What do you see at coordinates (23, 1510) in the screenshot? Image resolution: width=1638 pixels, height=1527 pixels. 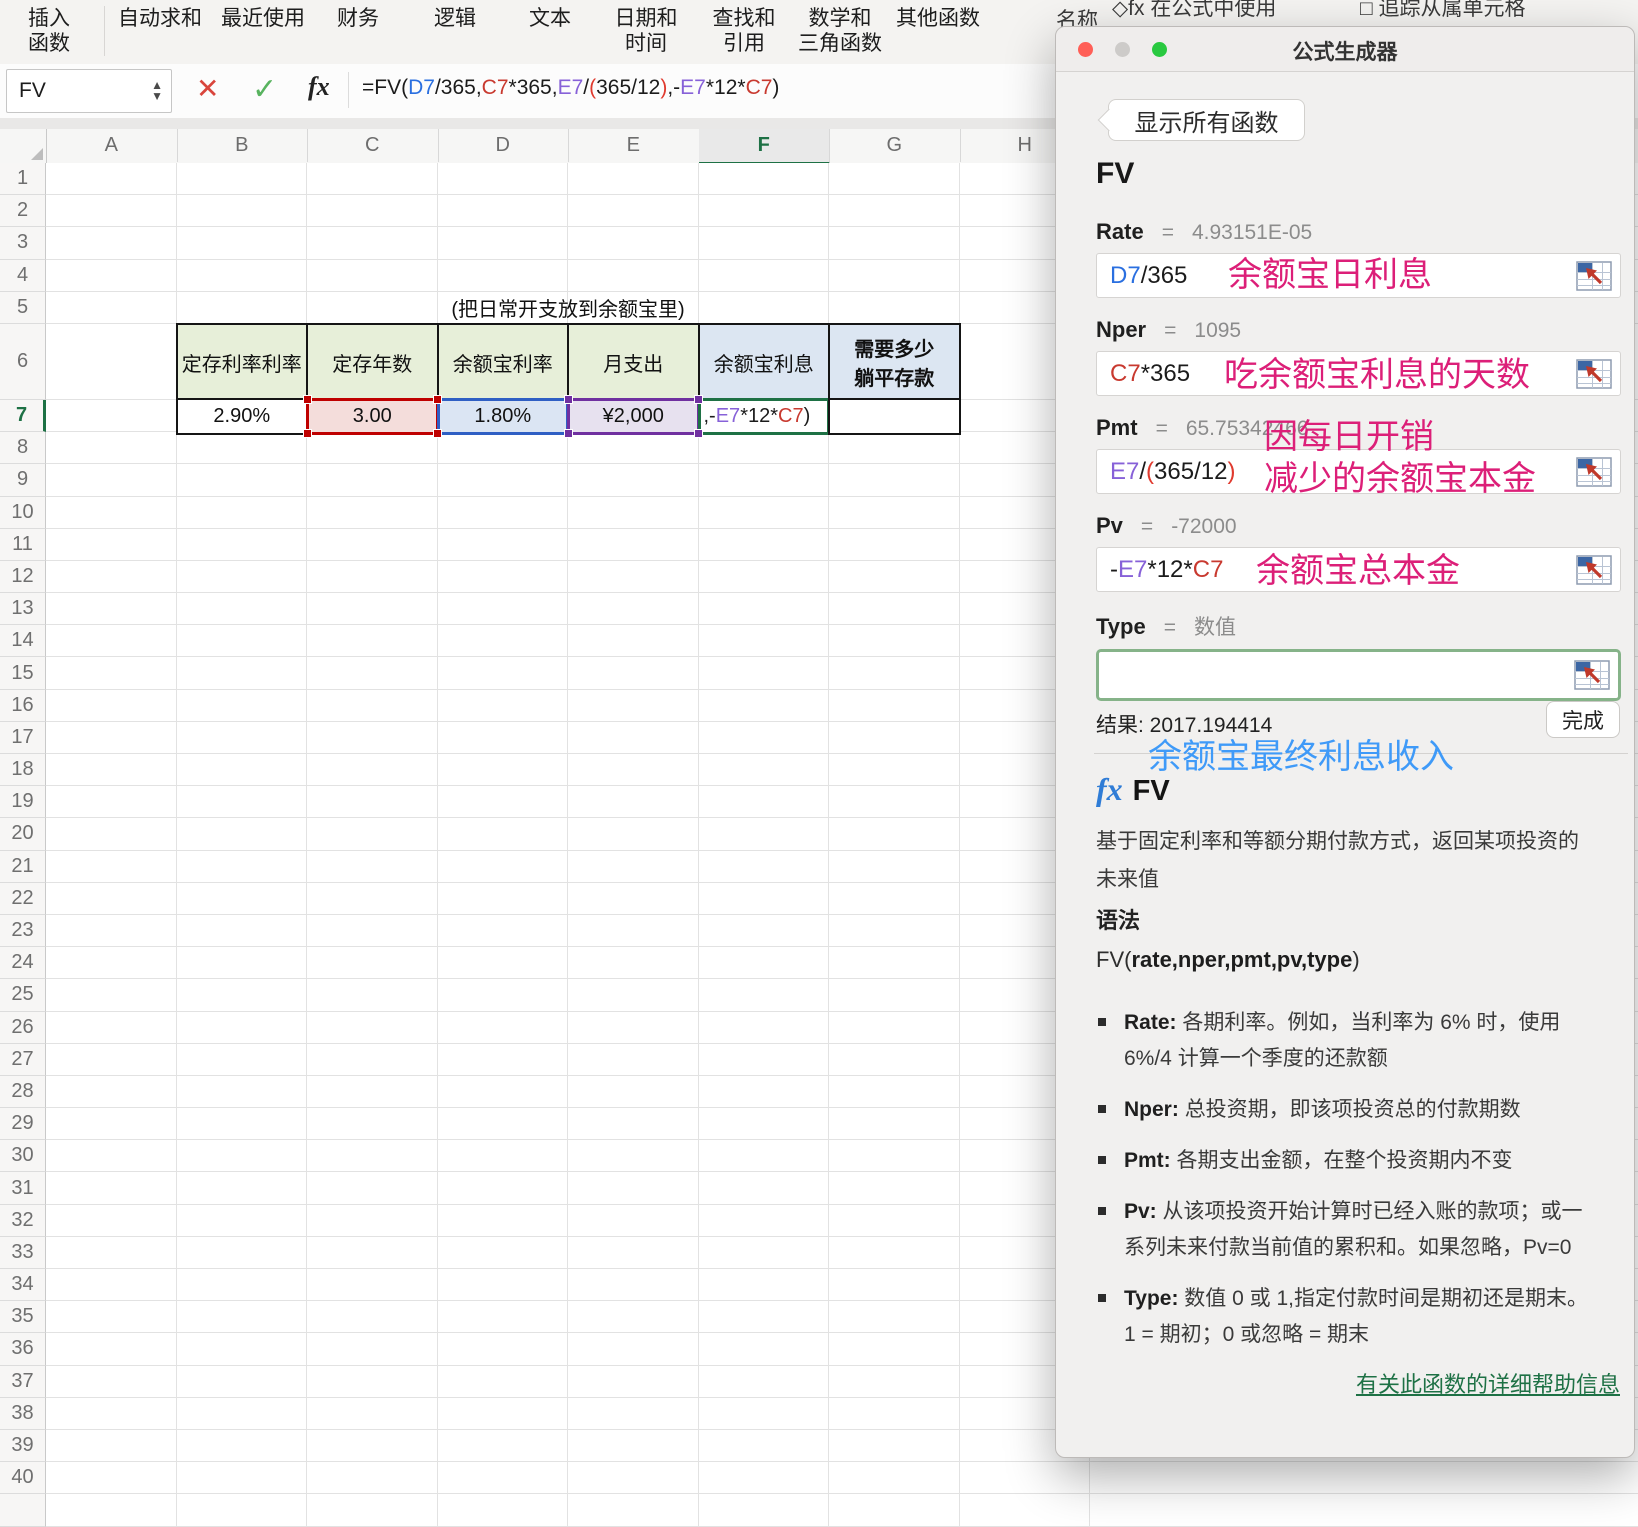 I see `row-header-next` at bounding box center [23, 1510].